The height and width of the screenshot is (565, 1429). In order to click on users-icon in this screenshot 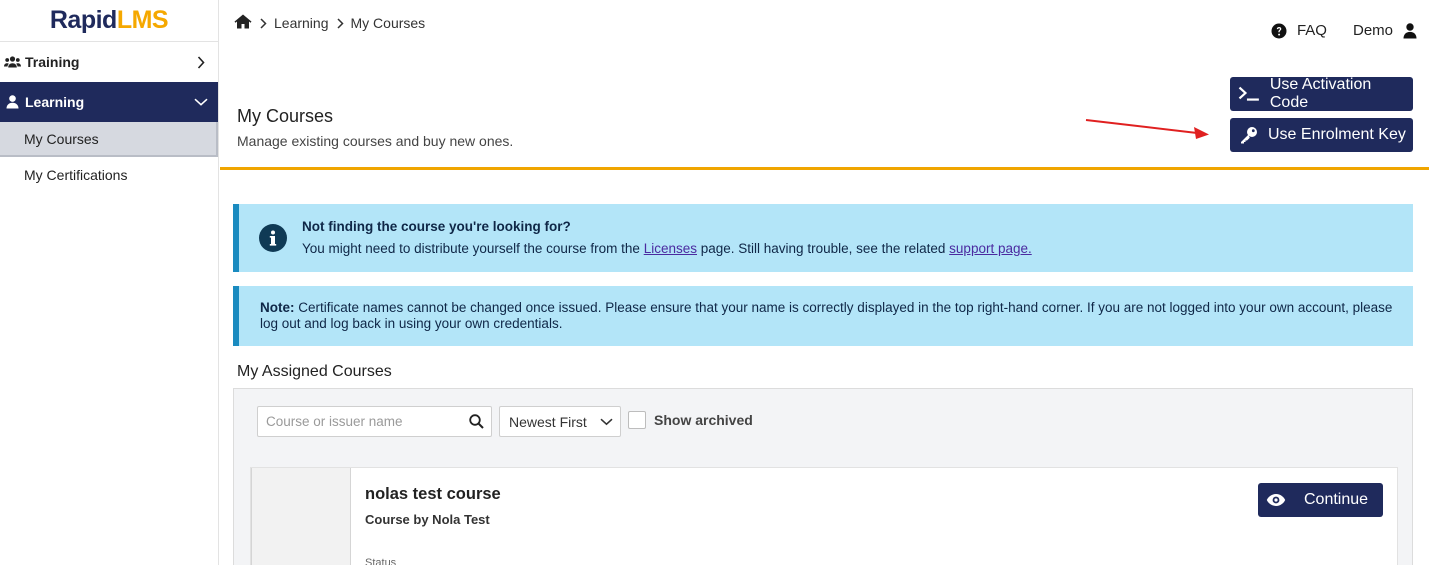, I will do `click(12, 62)`.